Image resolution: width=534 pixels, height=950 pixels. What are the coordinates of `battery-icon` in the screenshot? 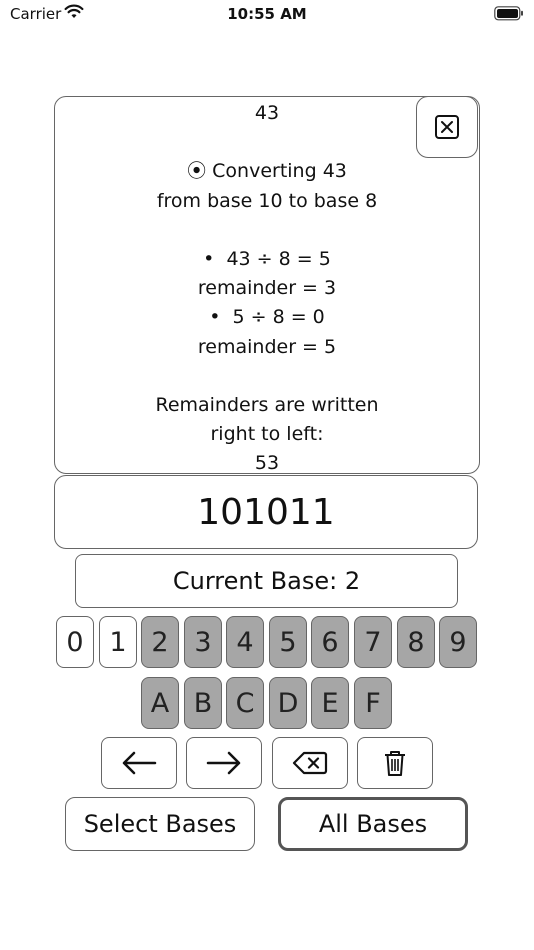 It's located at (509, 15).